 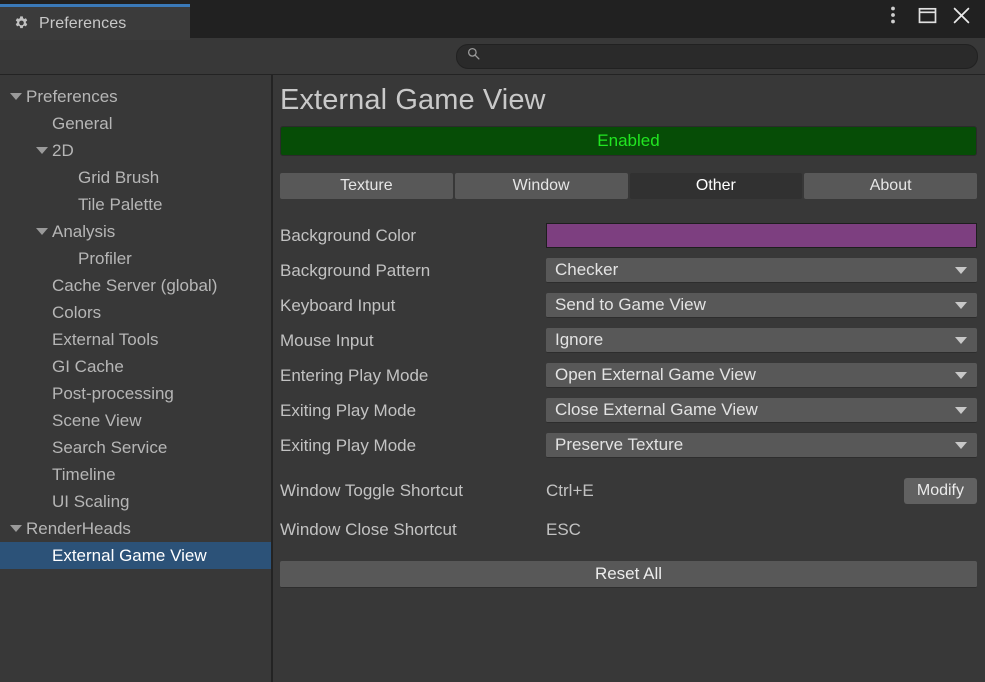 I want to click on sidebar-item-label: Grid Brush, so click(x=119, y=177).